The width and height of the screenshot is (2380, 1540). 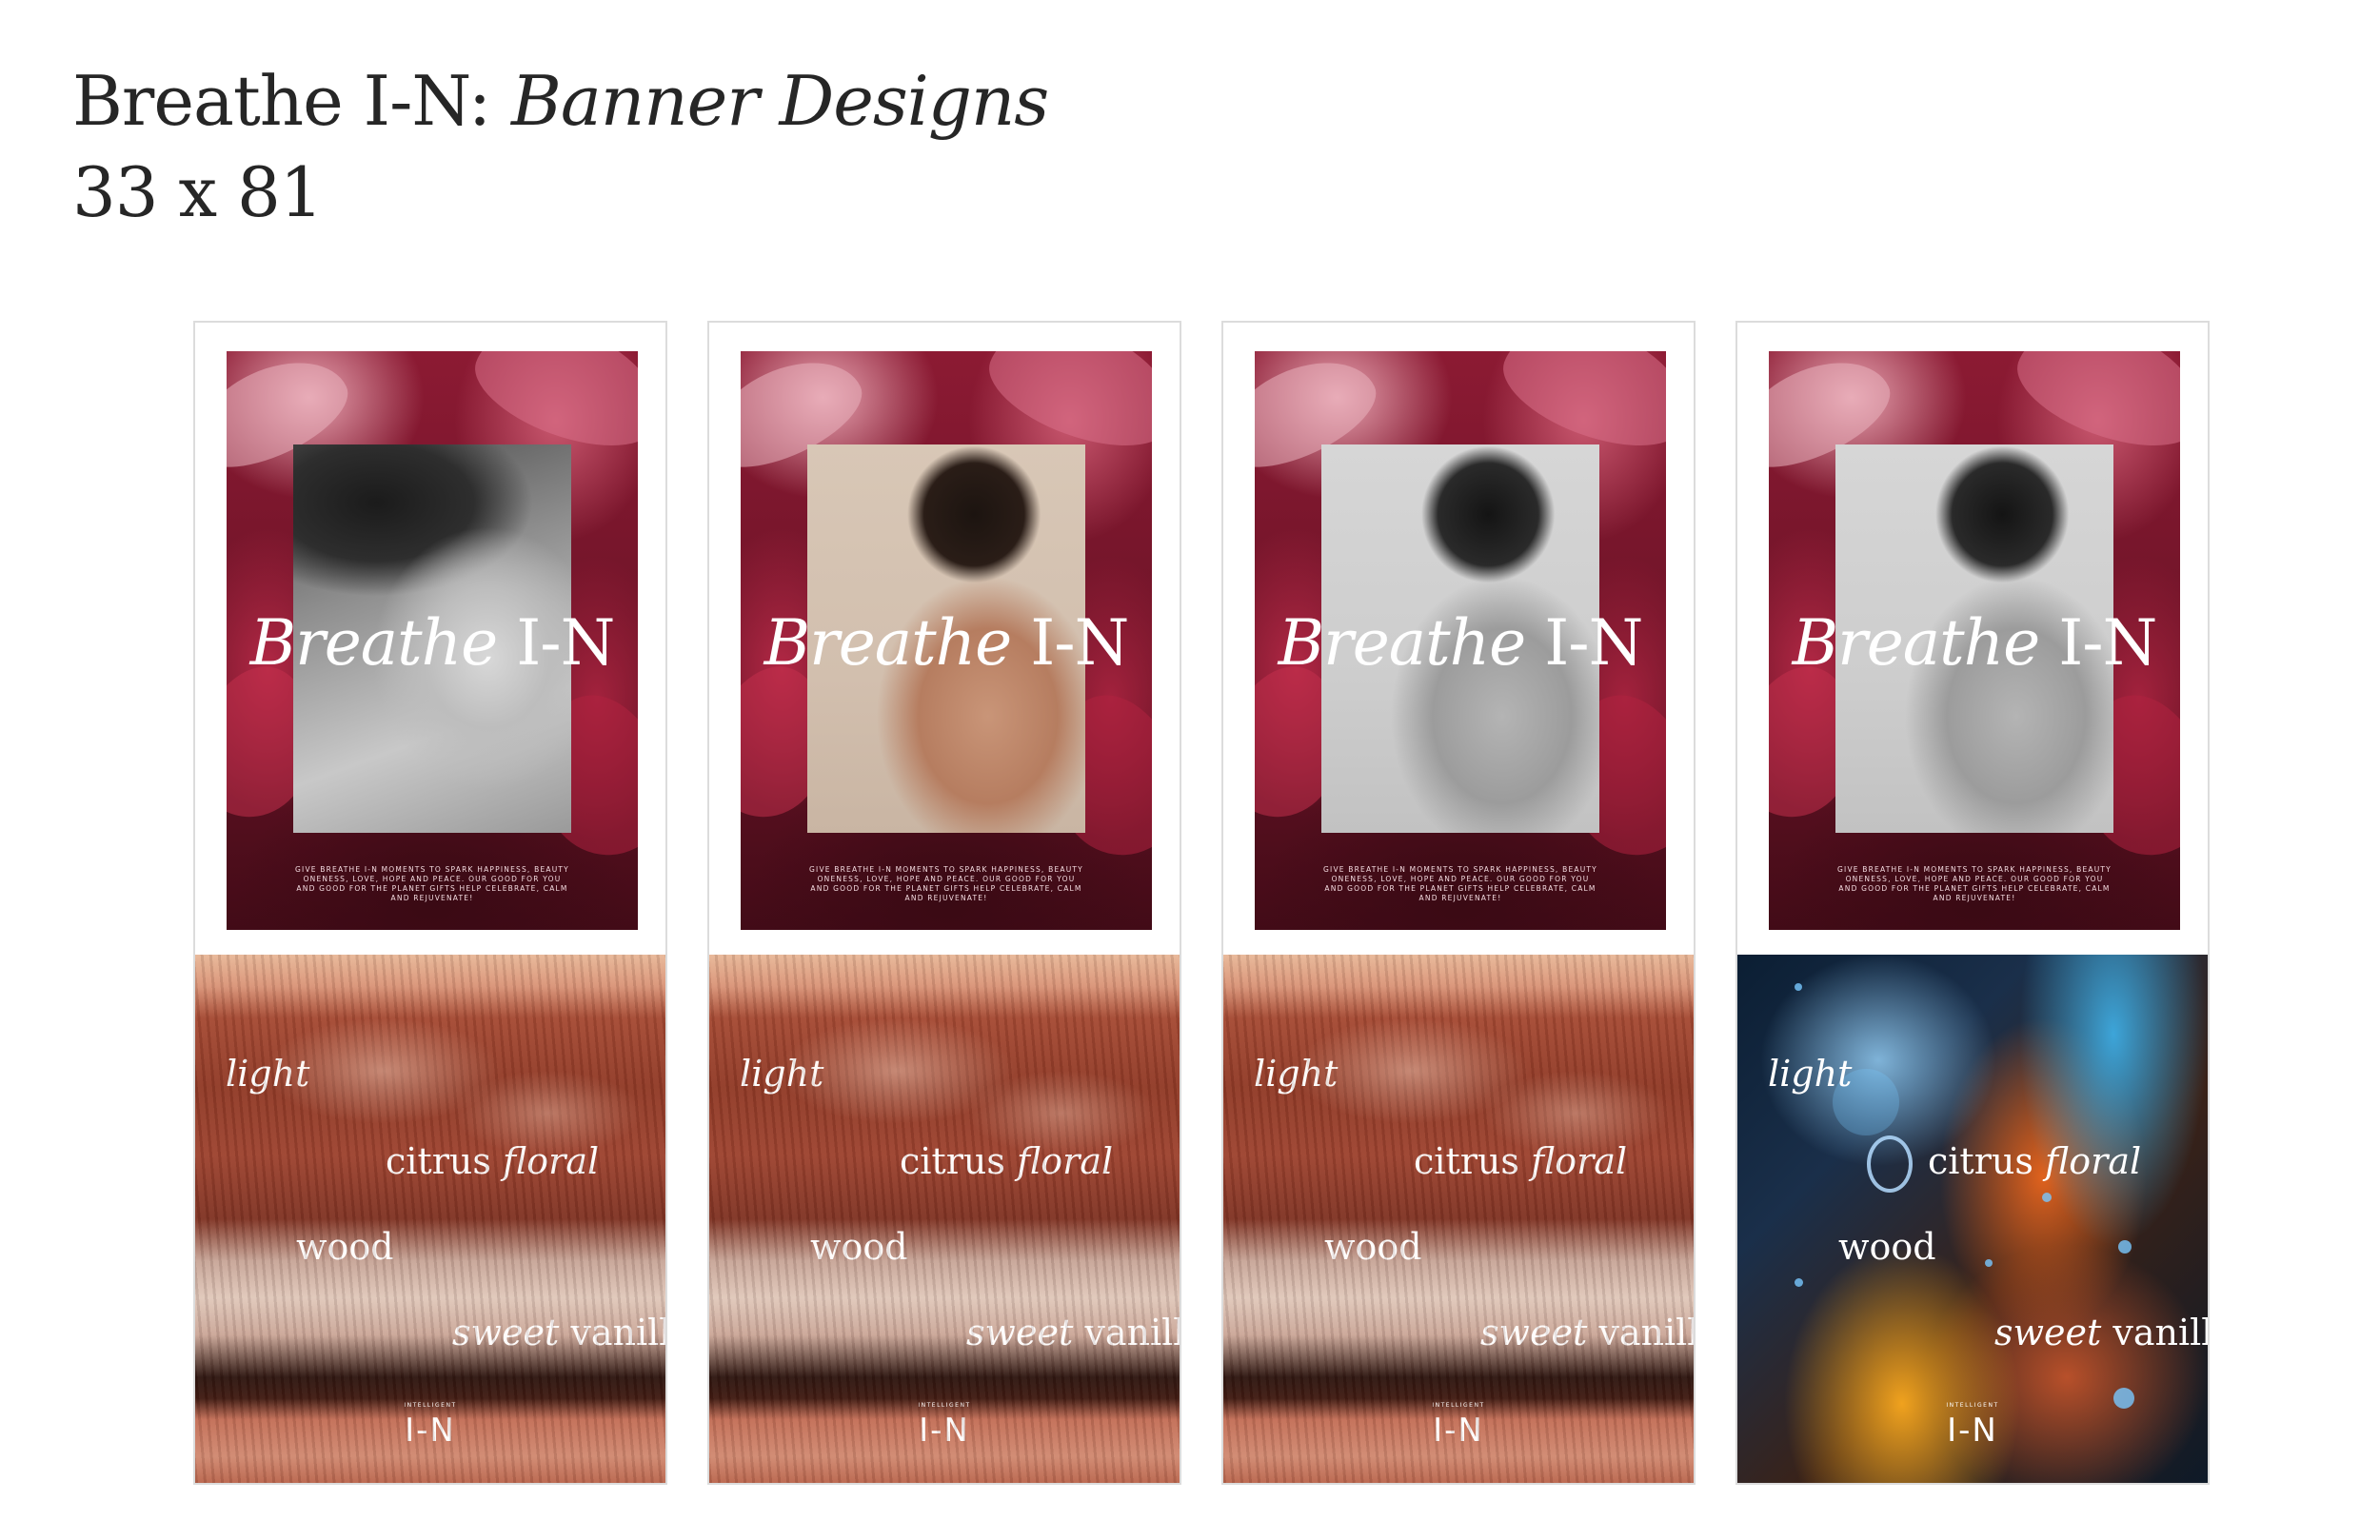 I want to click on bubble-ring-shape, so click(x=1890, y=1164).